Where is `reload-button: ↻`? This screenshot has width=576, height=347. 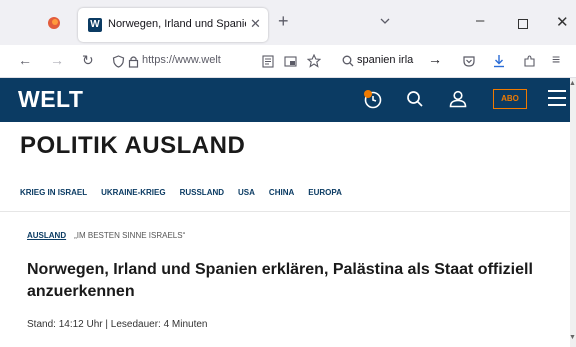 reload-button: ↻ is located at coordinates (88, 60).